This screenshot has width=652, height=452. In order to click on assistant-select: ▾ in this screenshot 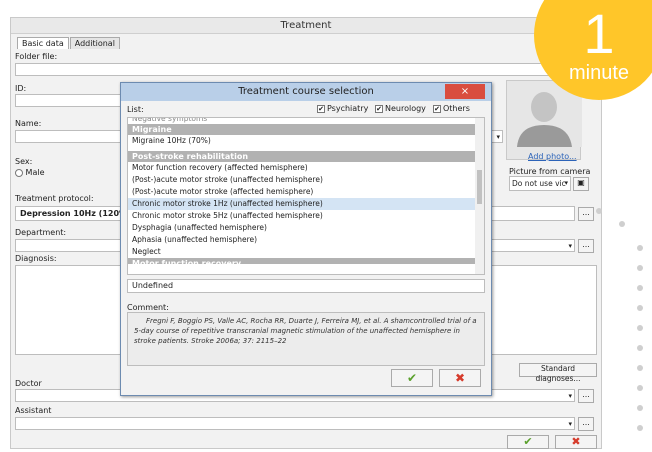, I will do `click(295, 423)`.